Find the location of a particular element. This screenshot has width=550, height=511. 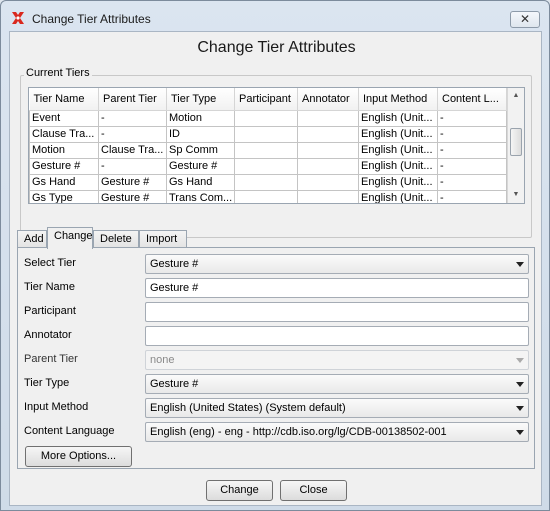

select-tier-label: Select Tier is located at coordinates (50, 263).